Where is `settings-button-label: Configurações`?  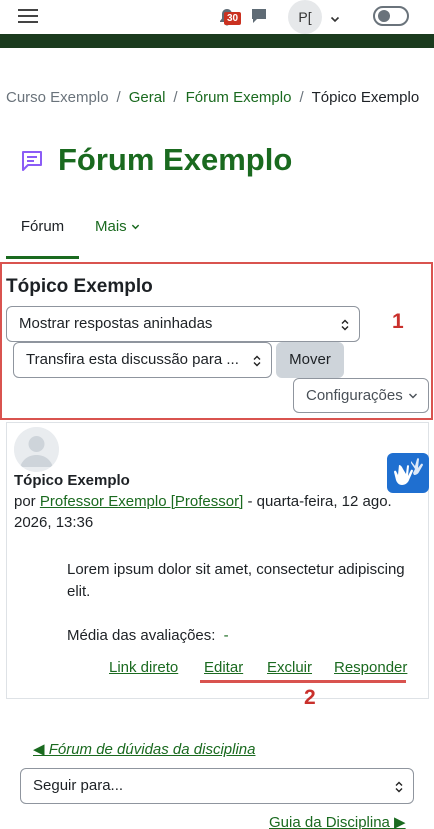 settings-button-label: Configurações is located at coordinates (354, 395).